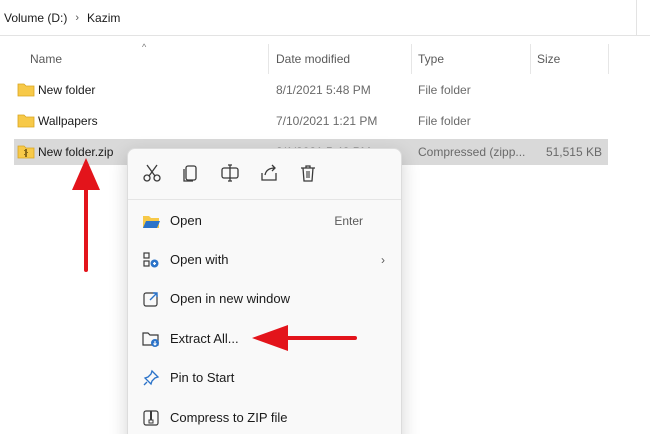 This screenshot has width=650, height=434. What do you see at coordinates (86, 215) in the screenshot?
I see `red-arrow-up-icon` at bounding box center [86, 215].